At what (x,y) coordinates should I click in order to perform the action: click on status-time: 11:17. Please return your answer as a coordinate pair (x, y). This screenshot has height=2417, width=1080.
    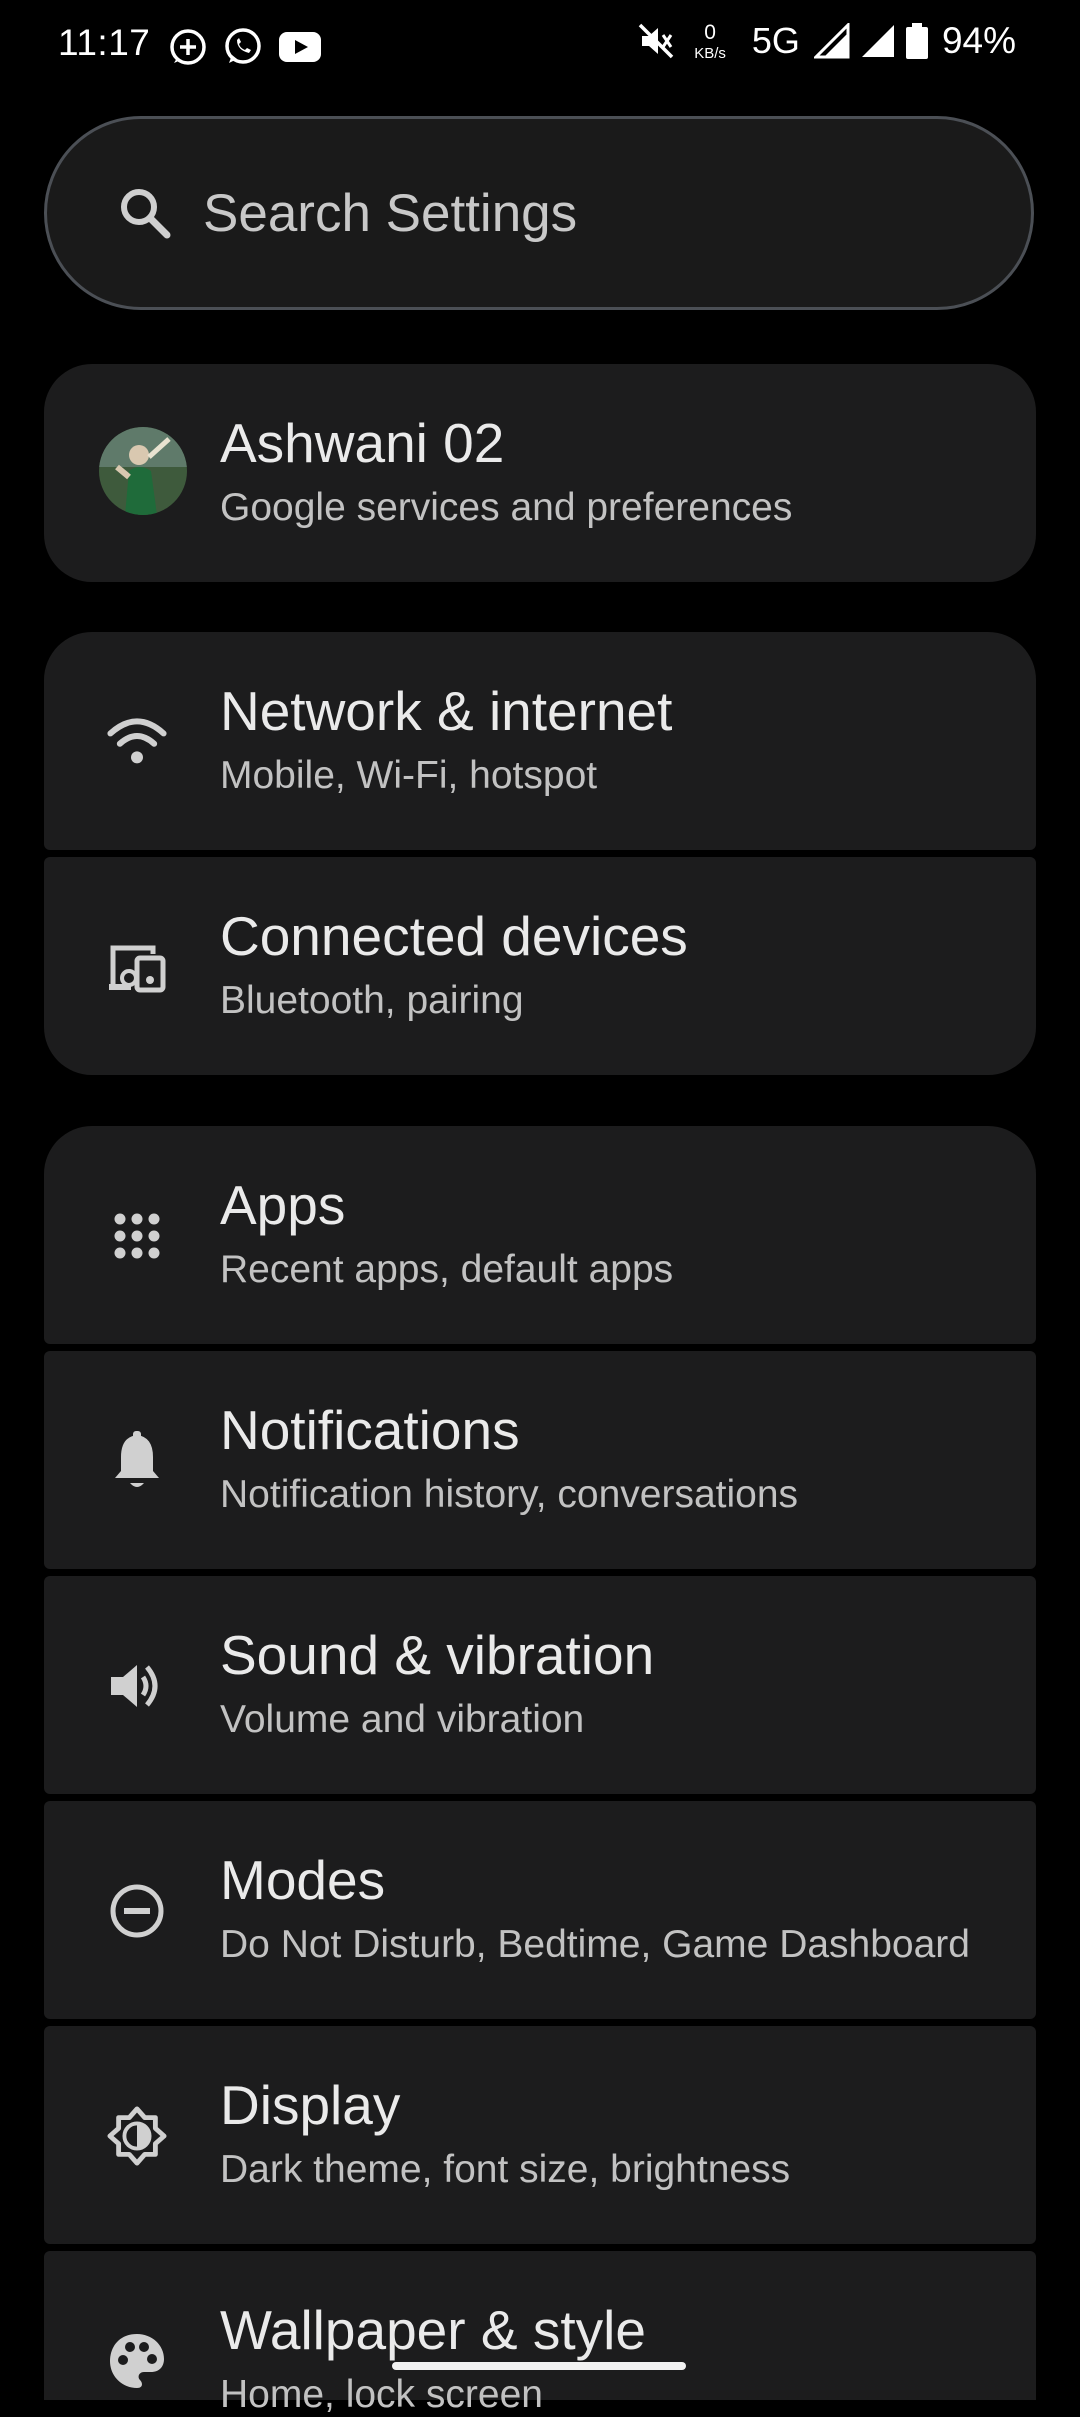
    Looking at the image, I should click on (104, 42).